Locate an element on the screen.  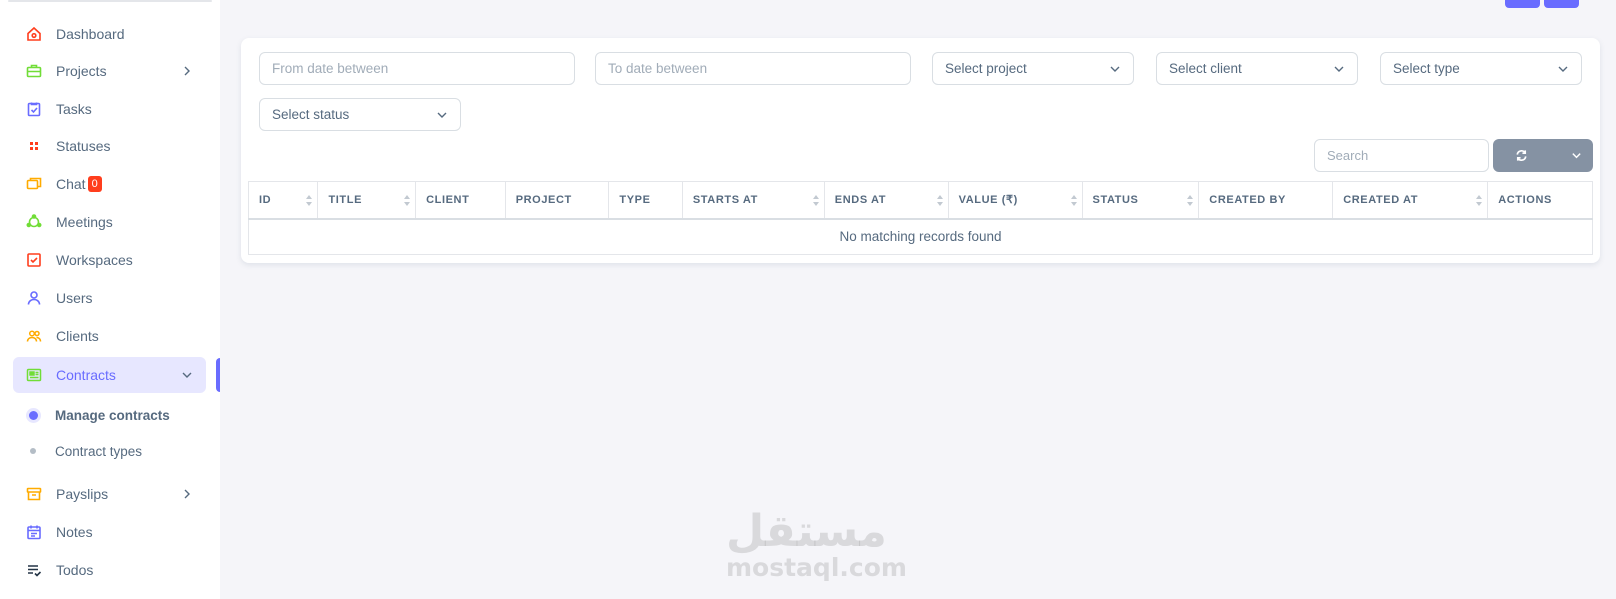
sidebar-subitem-manage-contracts: Manage contracts is located at coordinates (109, 415).